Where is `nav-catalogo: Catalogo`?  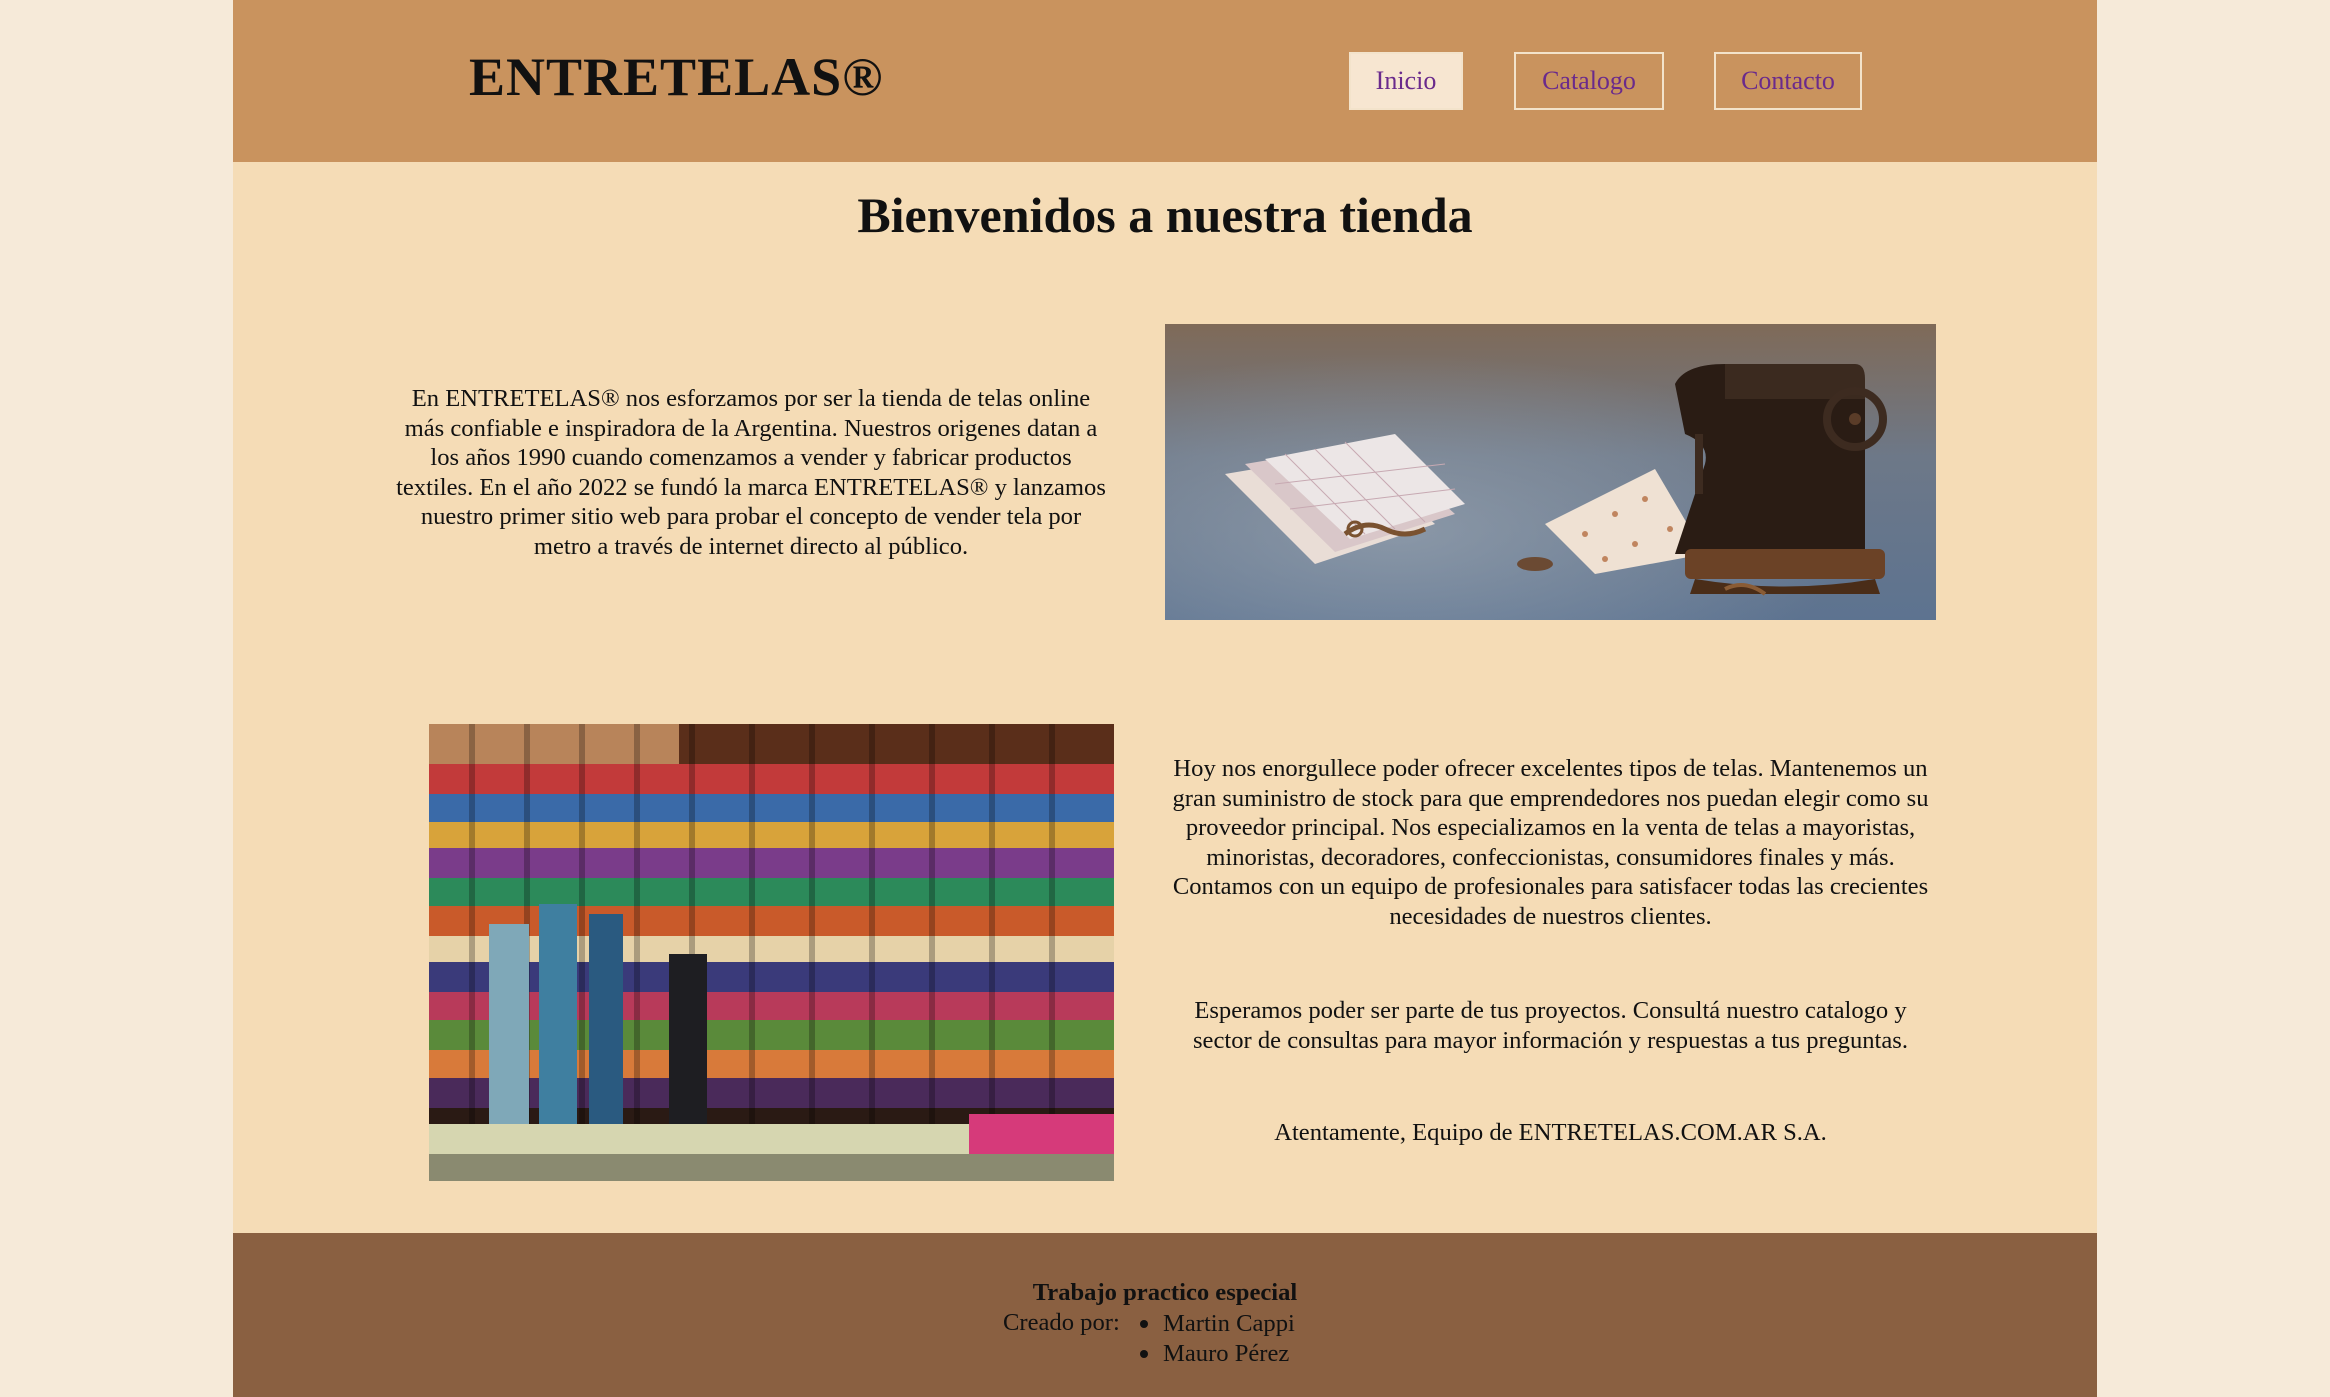 nav-catalogo: Catalogo is located at coordinates (1589, 81).